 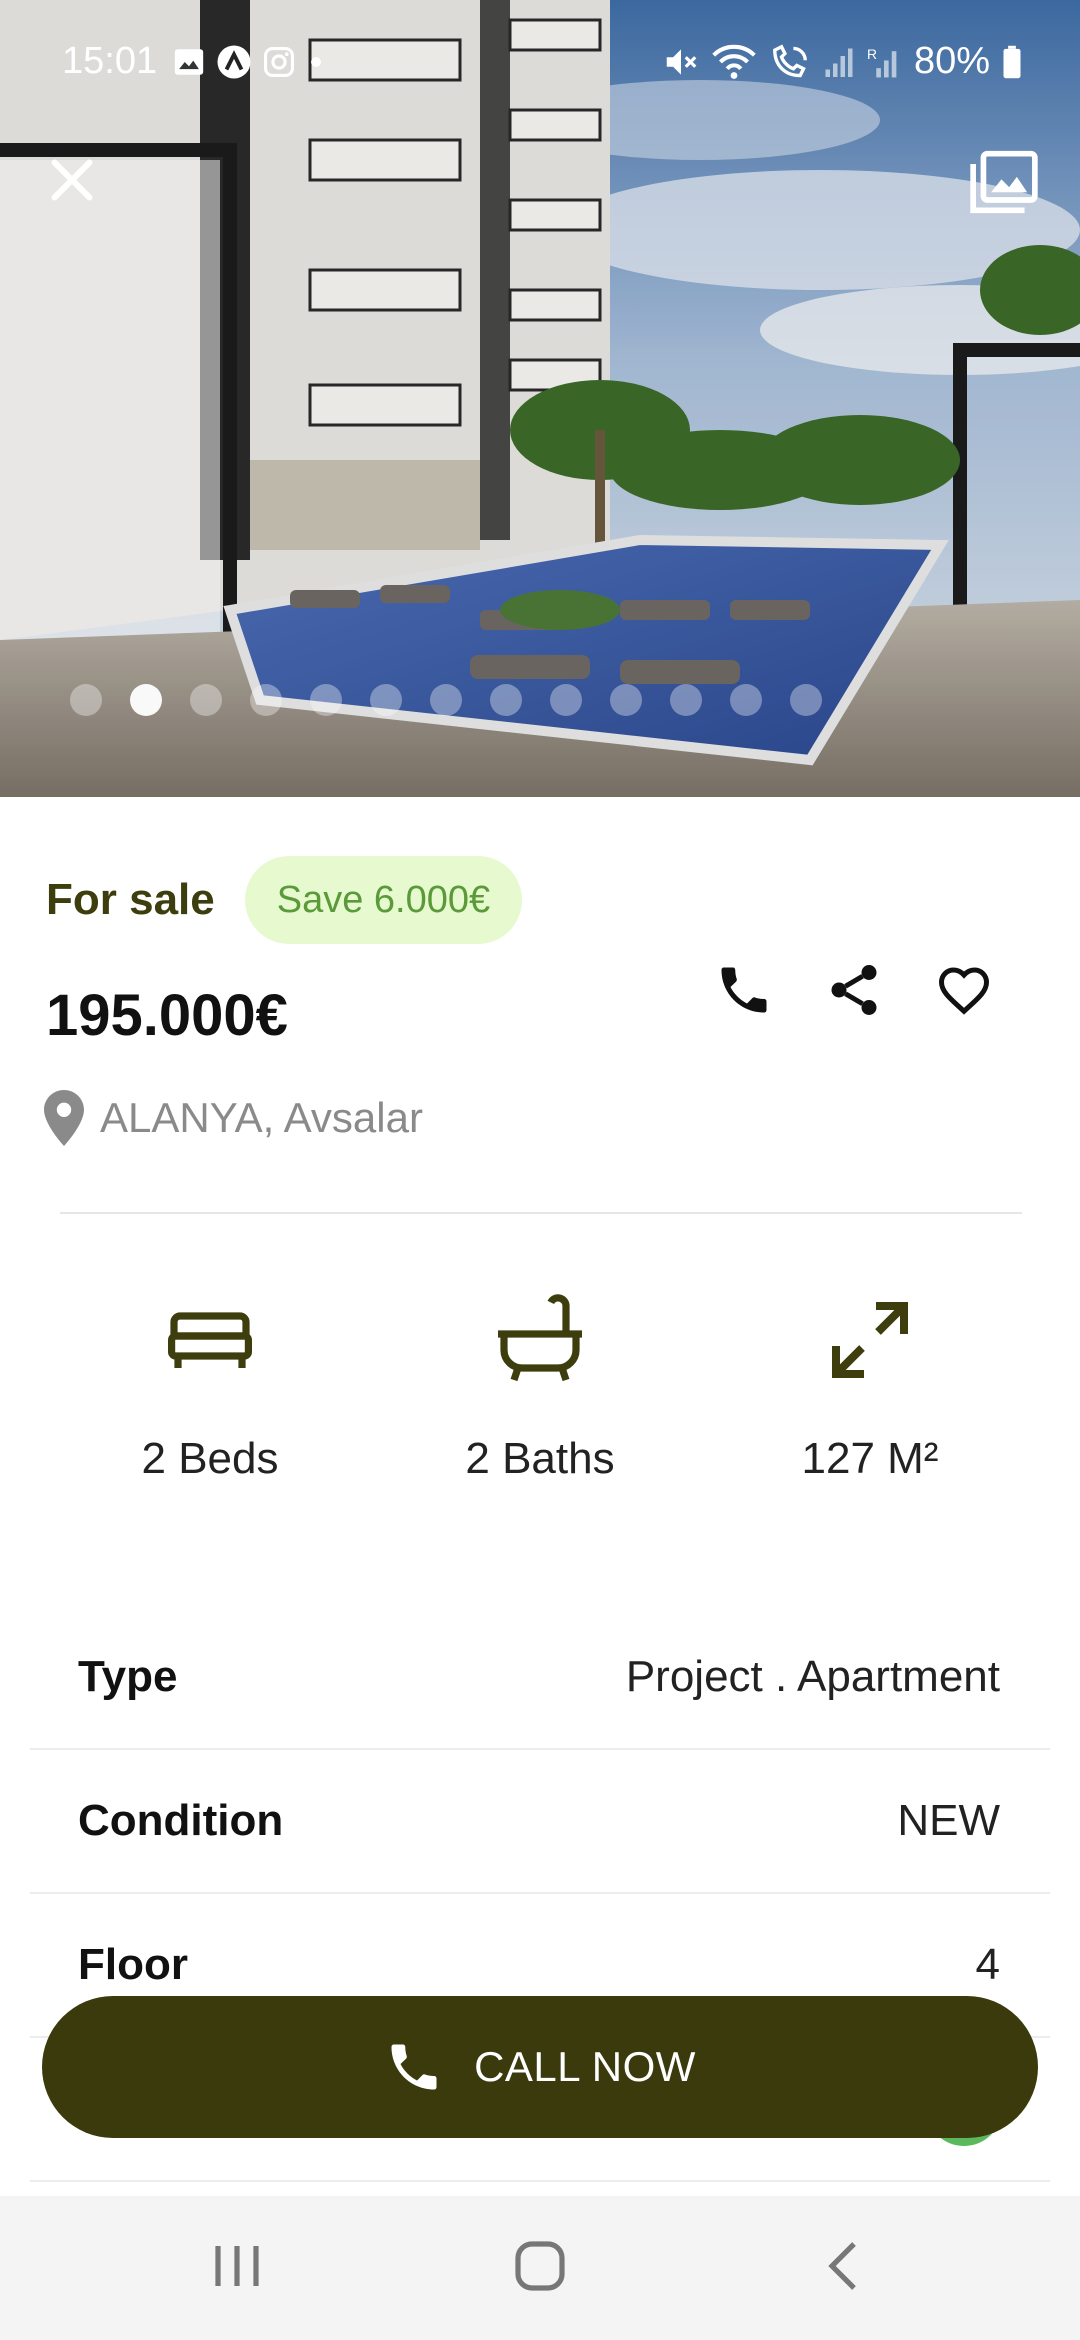 I want to click on bed-icon, so click(x=210, y=1340).